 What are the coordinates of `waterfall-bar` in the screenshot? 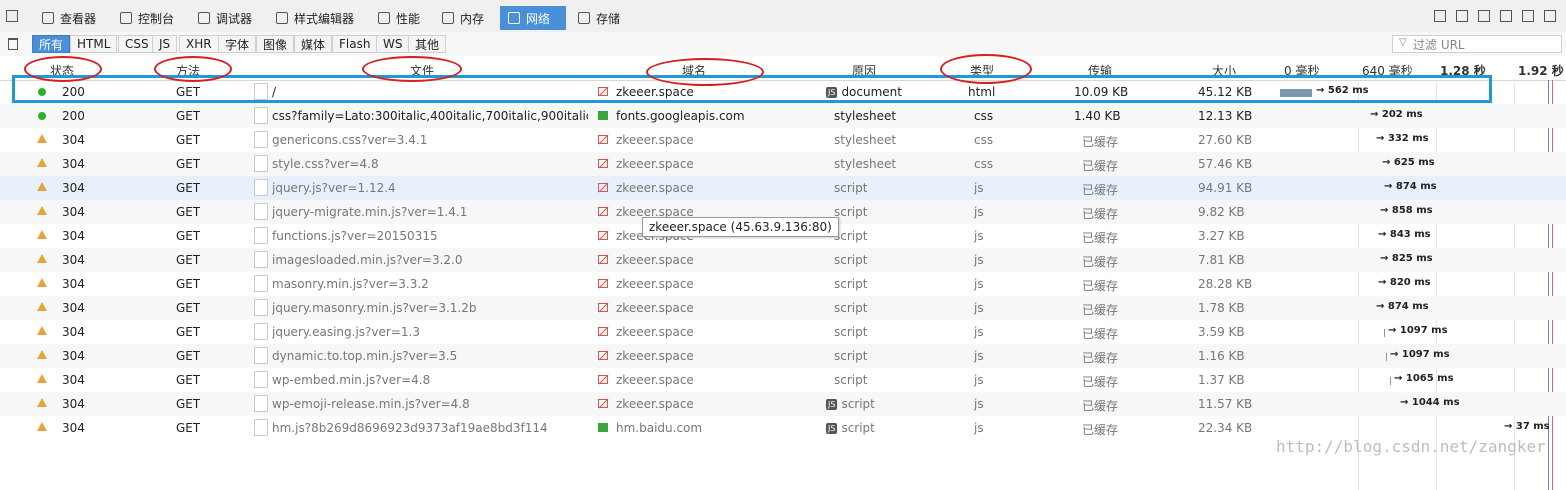 It's located at (1384, 333).